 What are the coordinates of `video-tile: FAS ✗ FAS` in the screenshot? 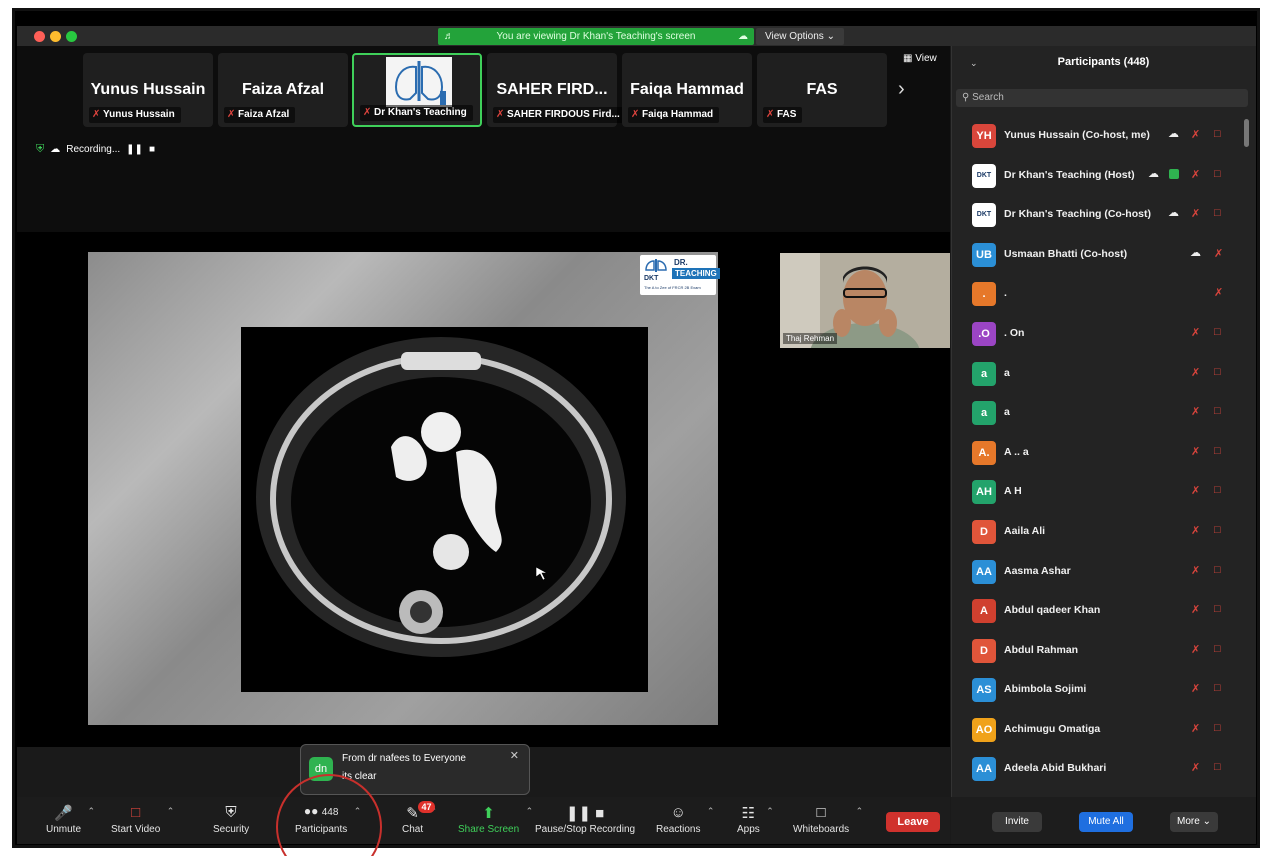 It's located at (822, 90).